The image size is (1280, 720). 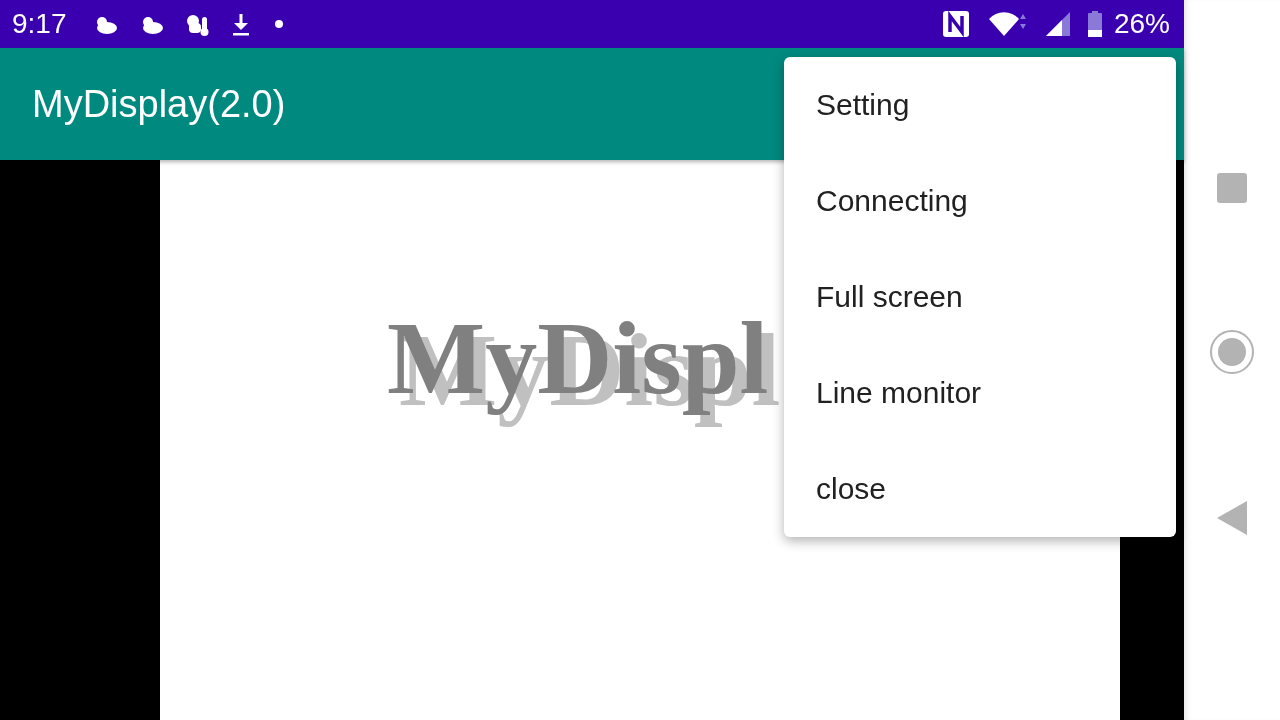 What do you see at coordinates (1141, 24) in the screenshot?
I see `battery-percent: 26%` at bounding box center [1141, 24].